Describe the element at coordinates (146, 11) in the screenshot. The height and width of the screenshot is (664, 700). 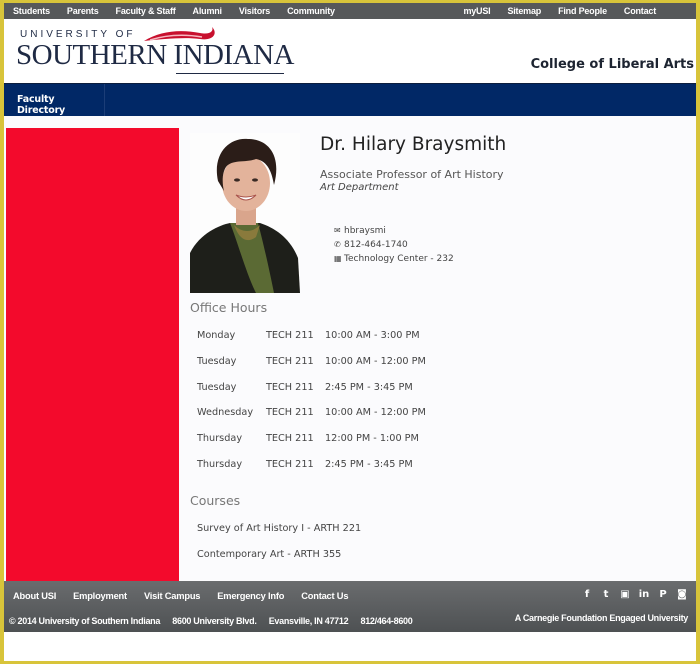
I see `topnav-faculty-staff: Faculty & Staff` at that location.